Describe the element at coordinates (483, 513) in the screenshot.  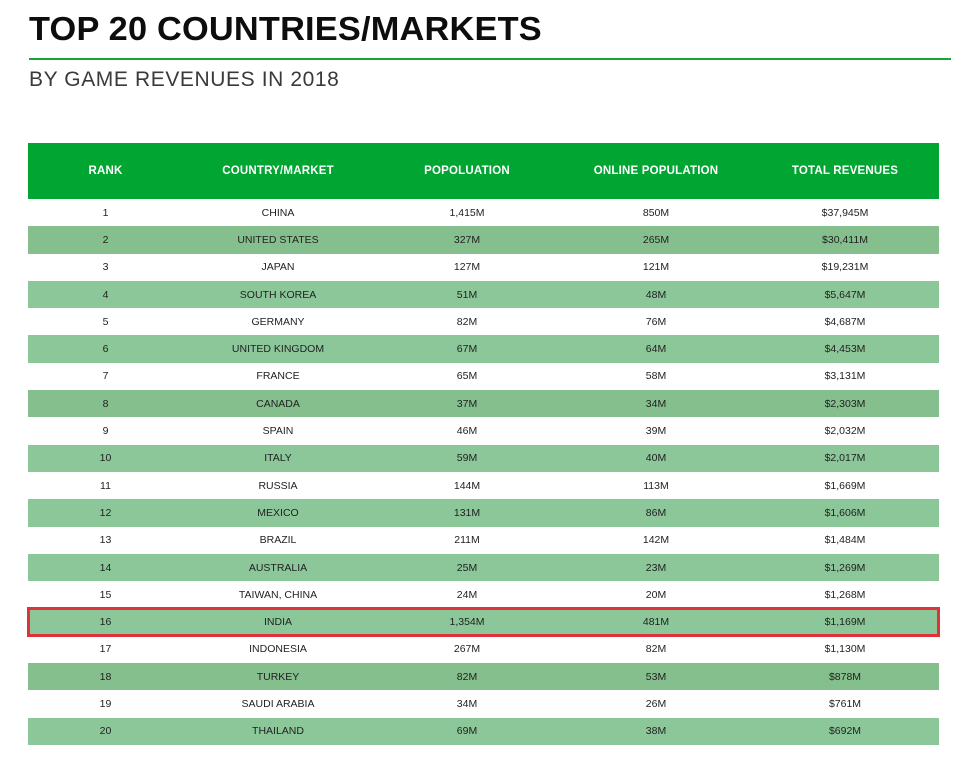
I see `table-row: 12 MEXICO 131M 86M $1,606M` at that location.